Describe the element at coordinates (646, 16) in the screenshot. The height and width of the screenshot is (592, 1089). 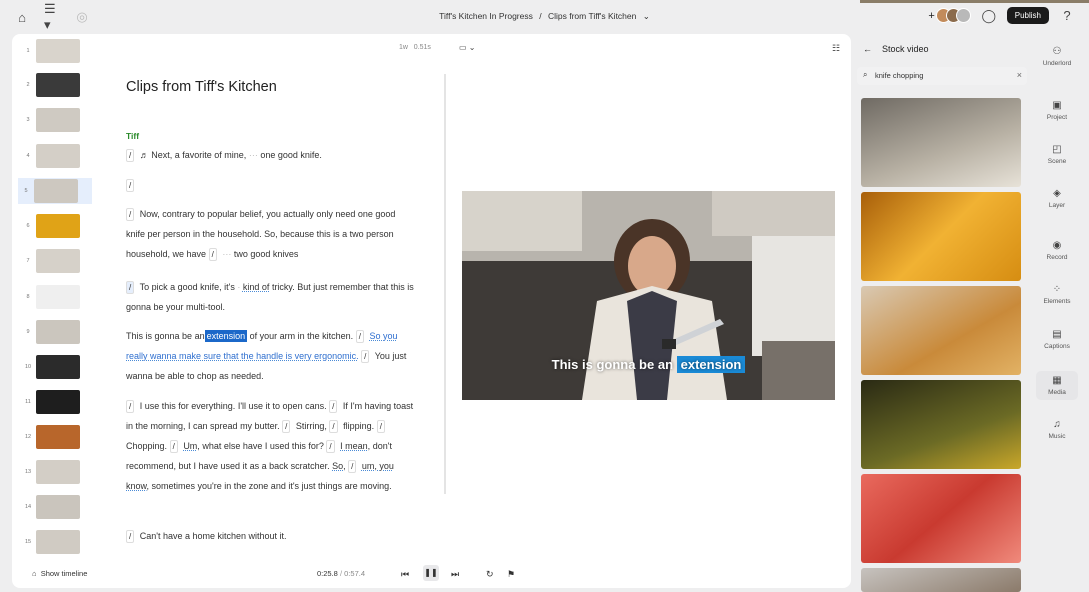
I see `chevron-down-icon: ⌄` at that location.